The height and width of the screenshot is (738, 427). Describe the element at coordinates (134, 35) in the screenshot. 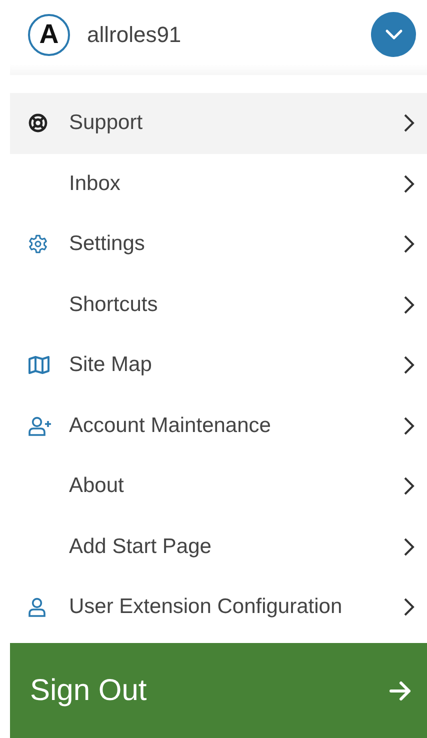

I see `user-name: allroles91` at that location.